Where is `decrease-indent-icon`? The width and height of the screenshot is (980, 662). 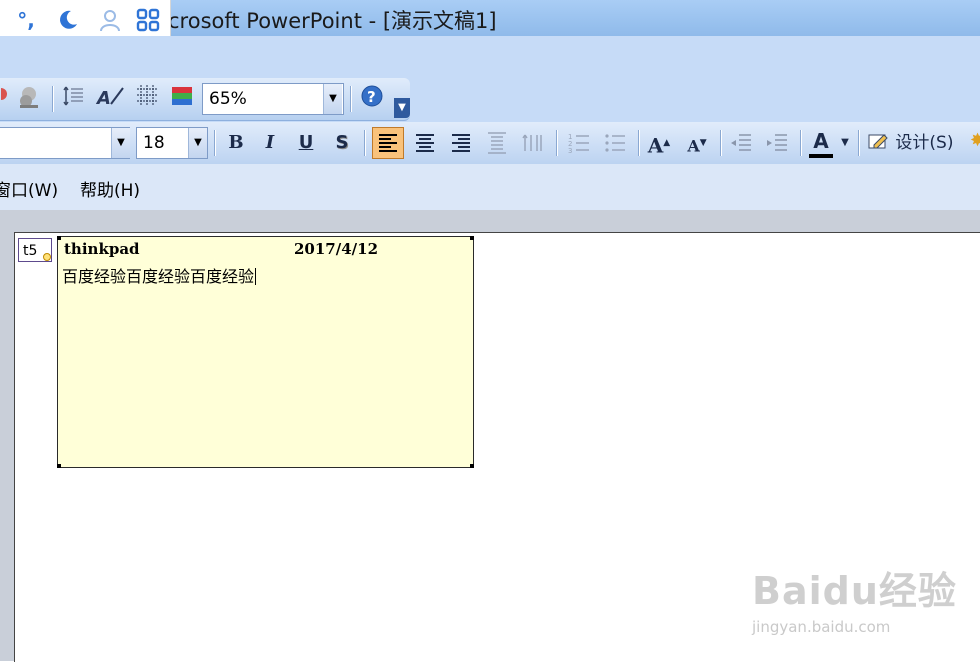 decrease-indent-icon is located at coordinates (741, 143).